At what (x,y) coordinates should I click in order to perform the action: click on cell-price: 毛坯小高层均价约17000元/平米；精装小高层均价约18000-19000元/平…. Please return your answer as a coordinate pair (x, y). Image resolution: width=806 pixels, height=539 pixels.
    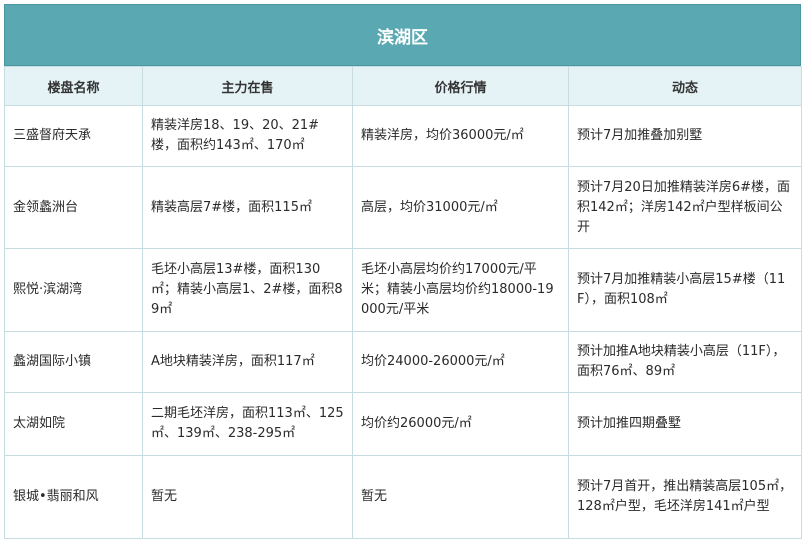
    Looking at the image, I should click on (460, 290).